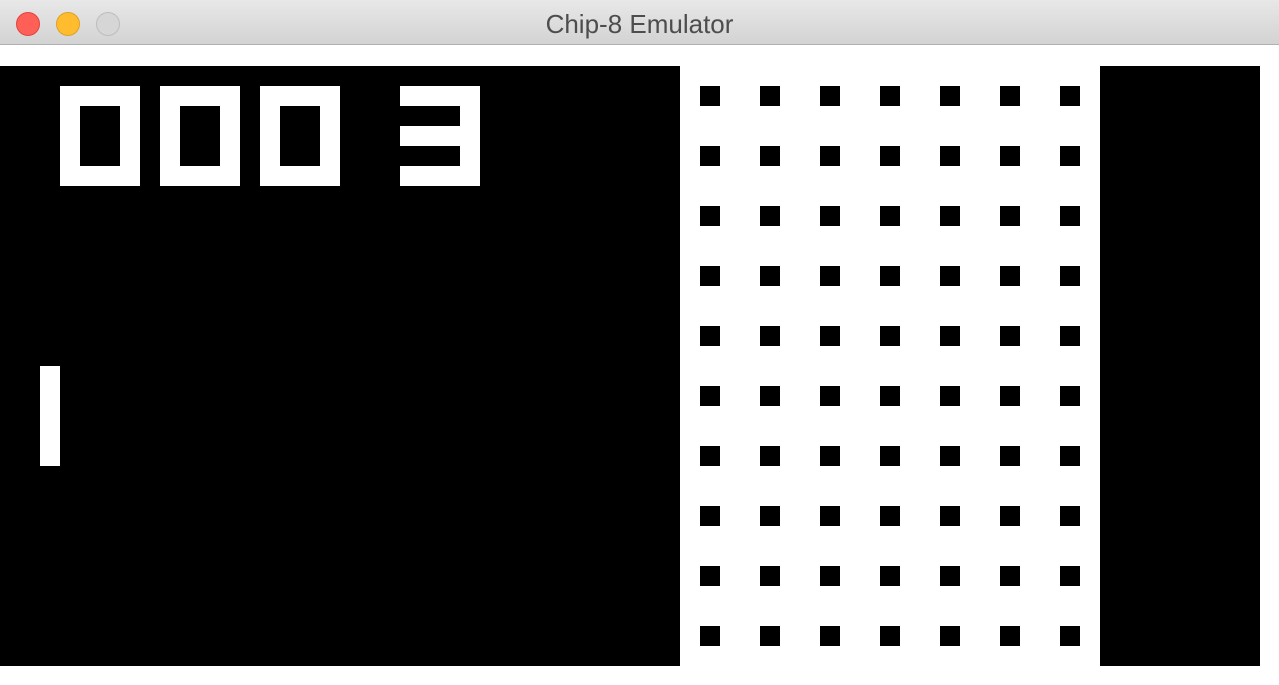  Describe the element at coordinates (50, 416) in the screenshot. I see `left-paddle` at that location.